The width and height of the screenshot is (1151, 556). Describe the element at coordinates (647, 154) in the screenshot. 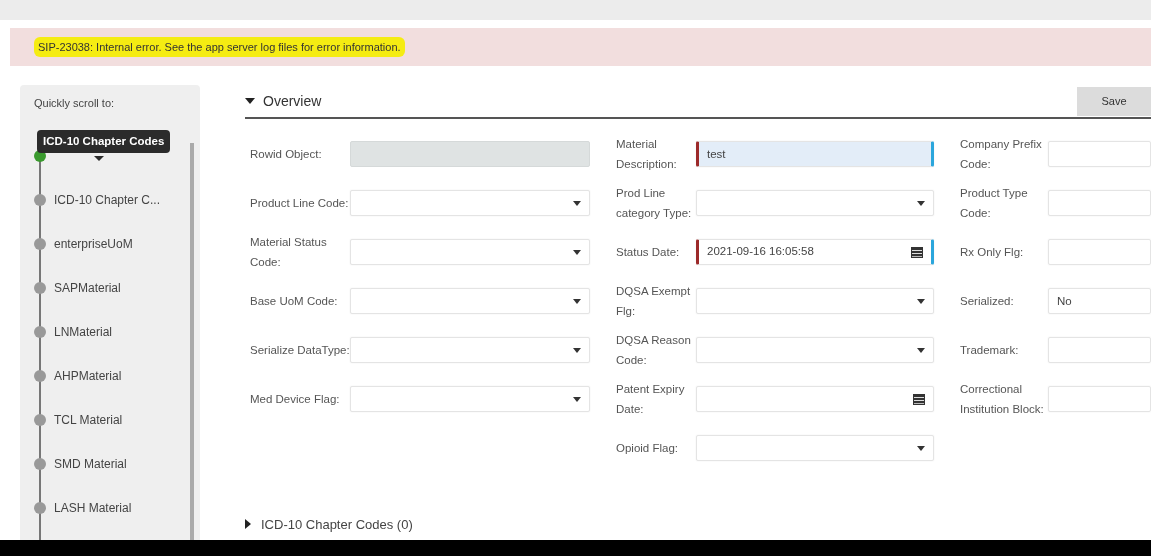

I see `field-label: Material Description:` at that location.